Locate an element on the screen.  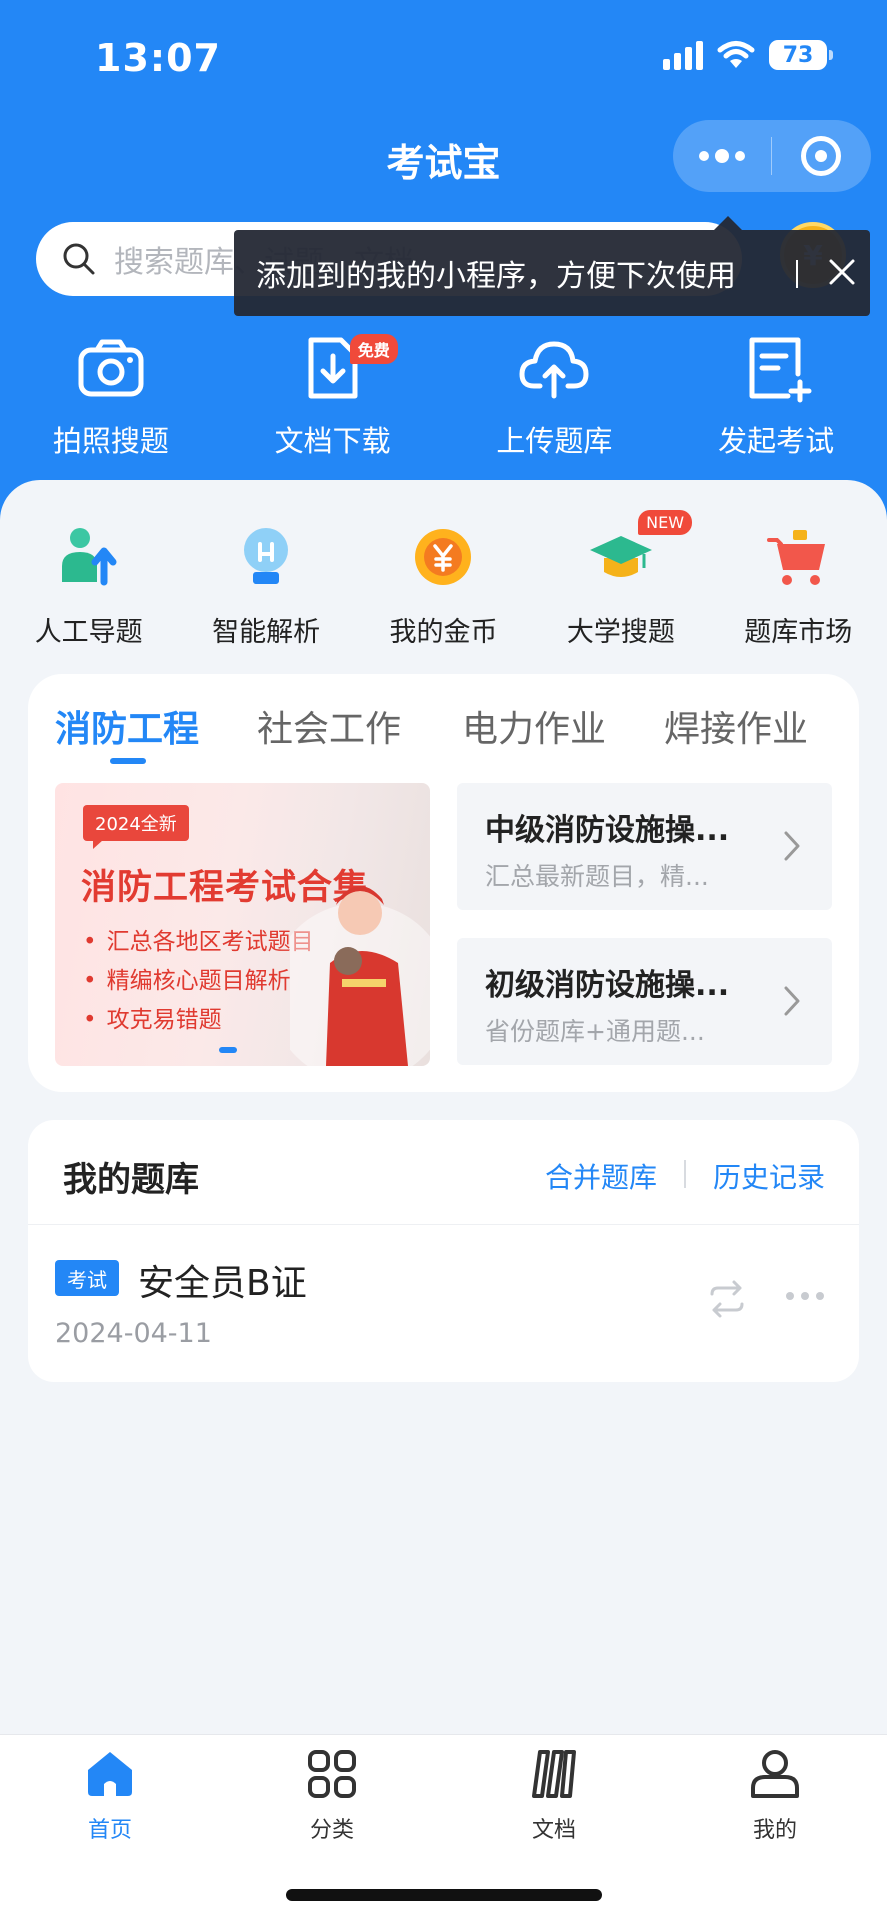
banner-bullets: 汇总各地区考试题目 精编核心题目解析 攻克易错题 is located at coordinates (198, 981).